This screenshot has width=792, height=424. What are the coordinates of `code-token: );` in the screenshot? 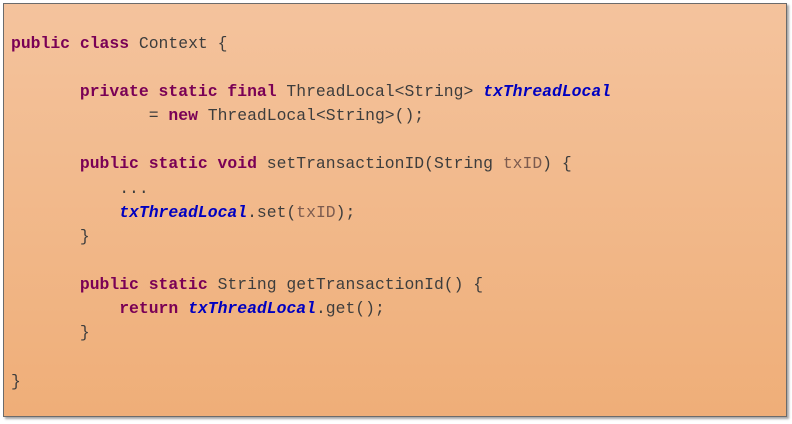 It's located at (345, 212).